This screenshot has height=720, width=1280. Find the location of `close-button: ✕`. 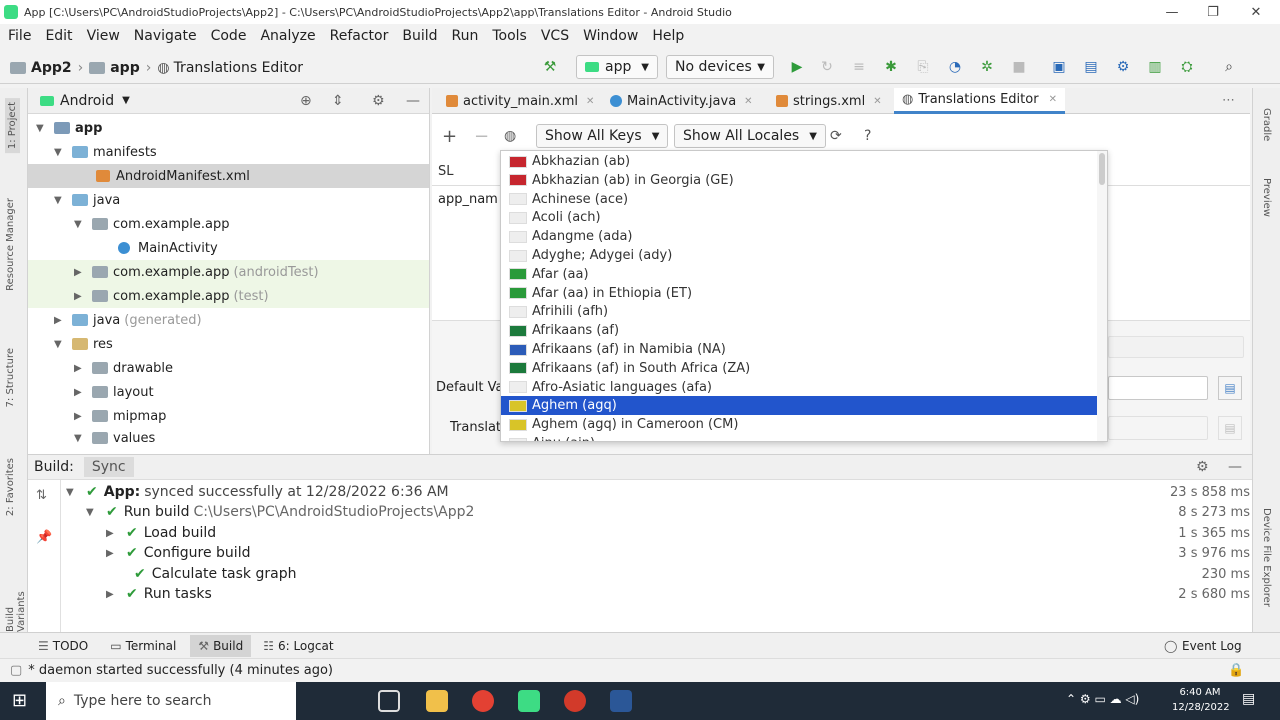

close-button: ✕ is located at coordinates (1256, 12).